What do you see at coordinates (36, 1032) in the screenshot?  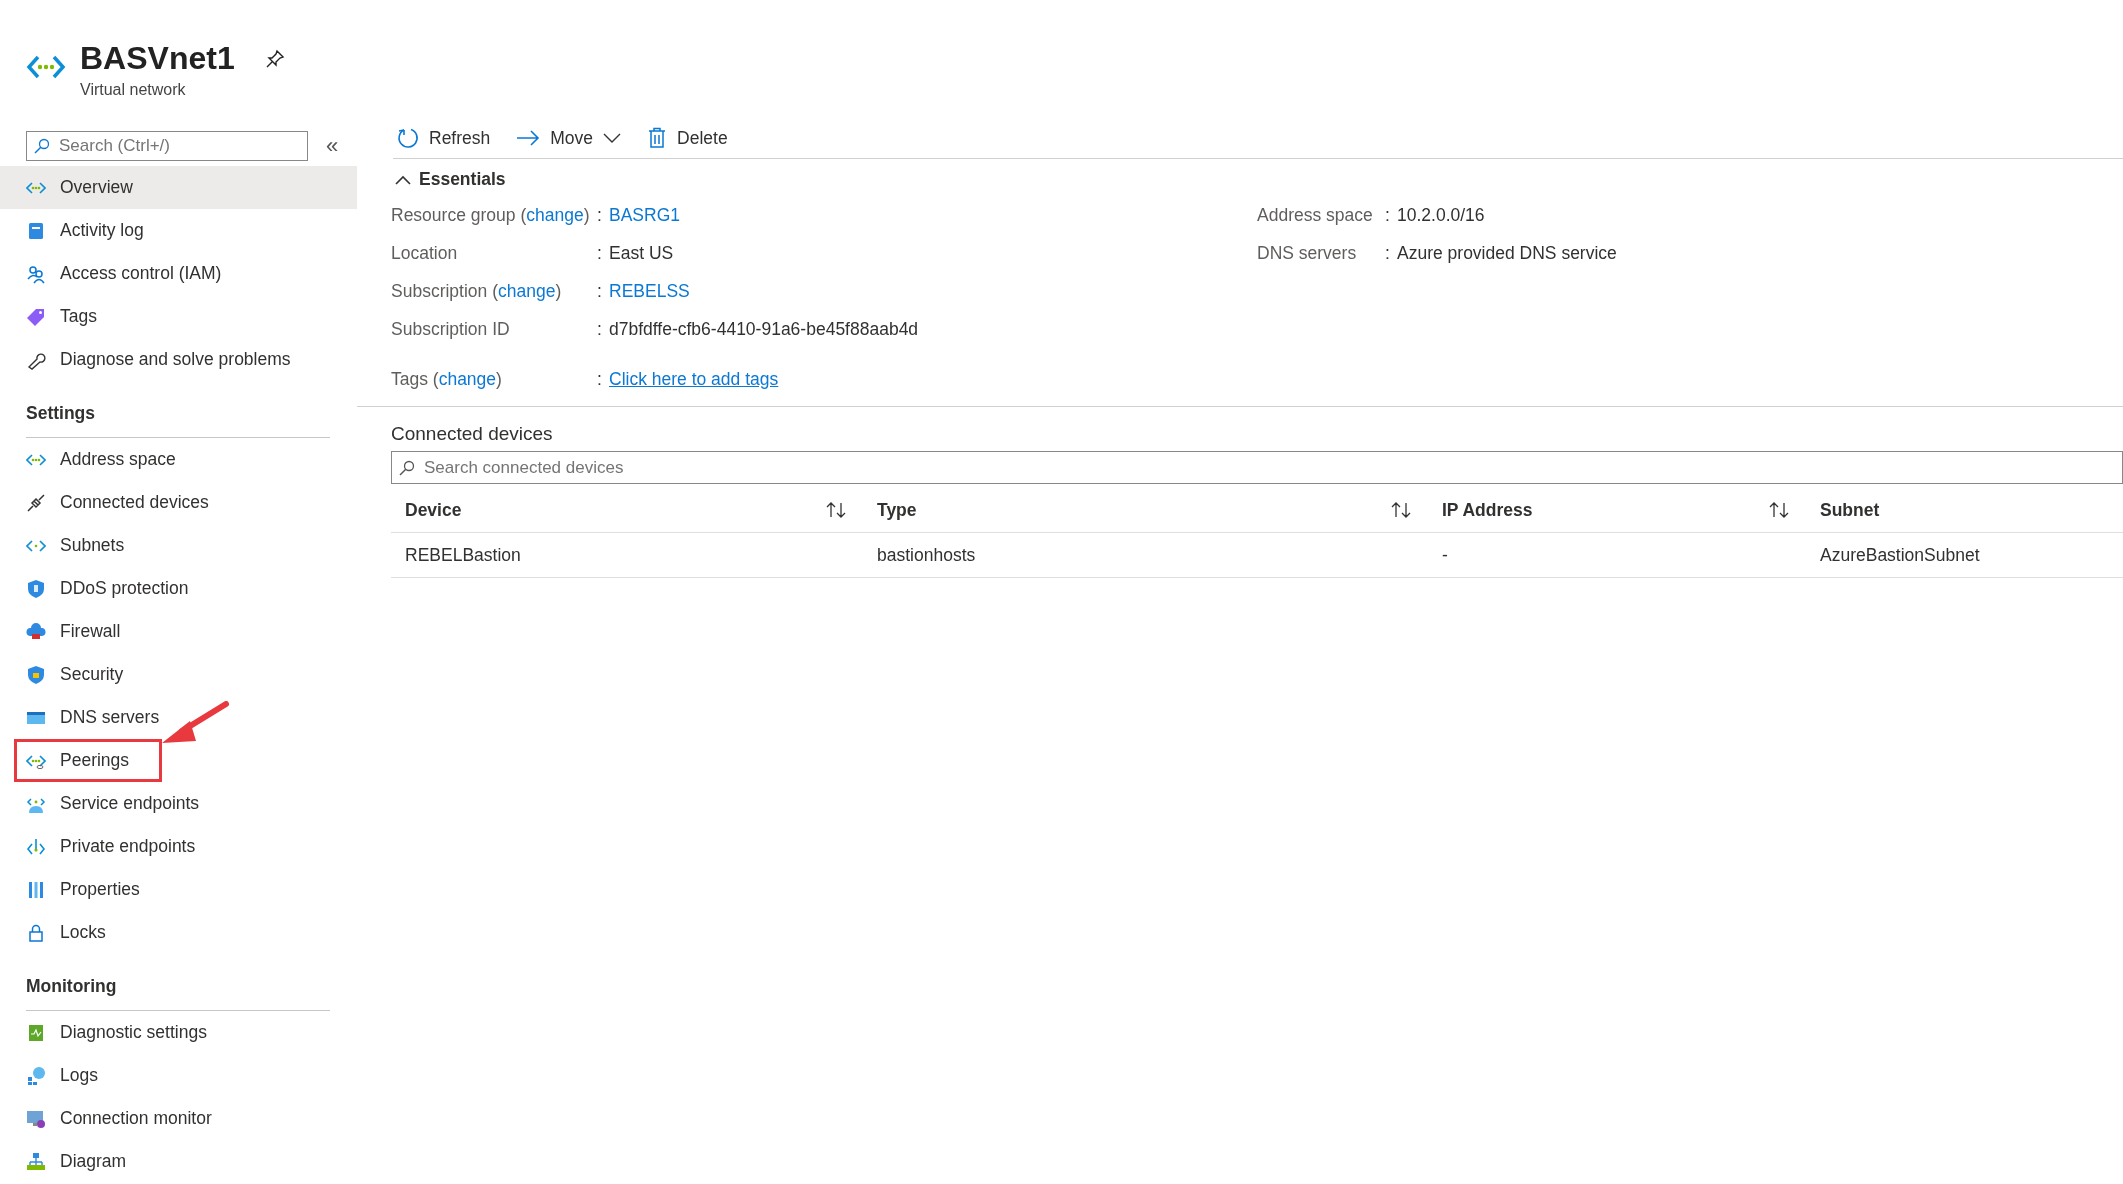 I see `chart-book-icon` at bounding box center [36, 1032].